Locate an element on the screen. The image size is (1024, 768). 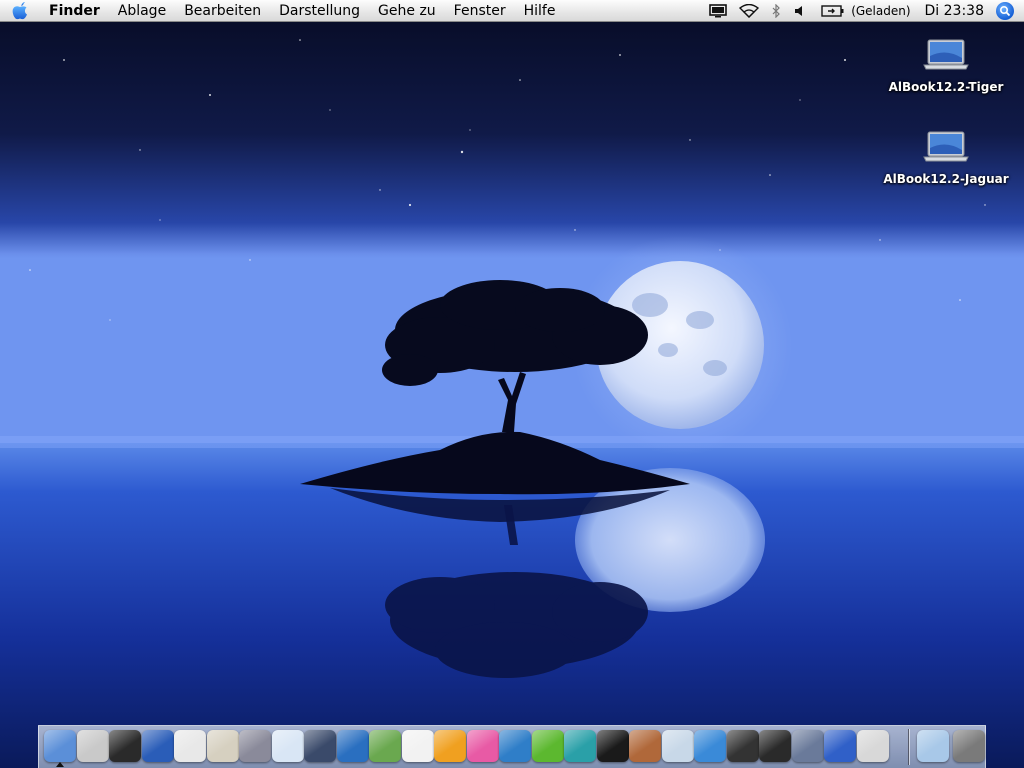
battery-status: (Geladen) is located at coordinates (880, 11).